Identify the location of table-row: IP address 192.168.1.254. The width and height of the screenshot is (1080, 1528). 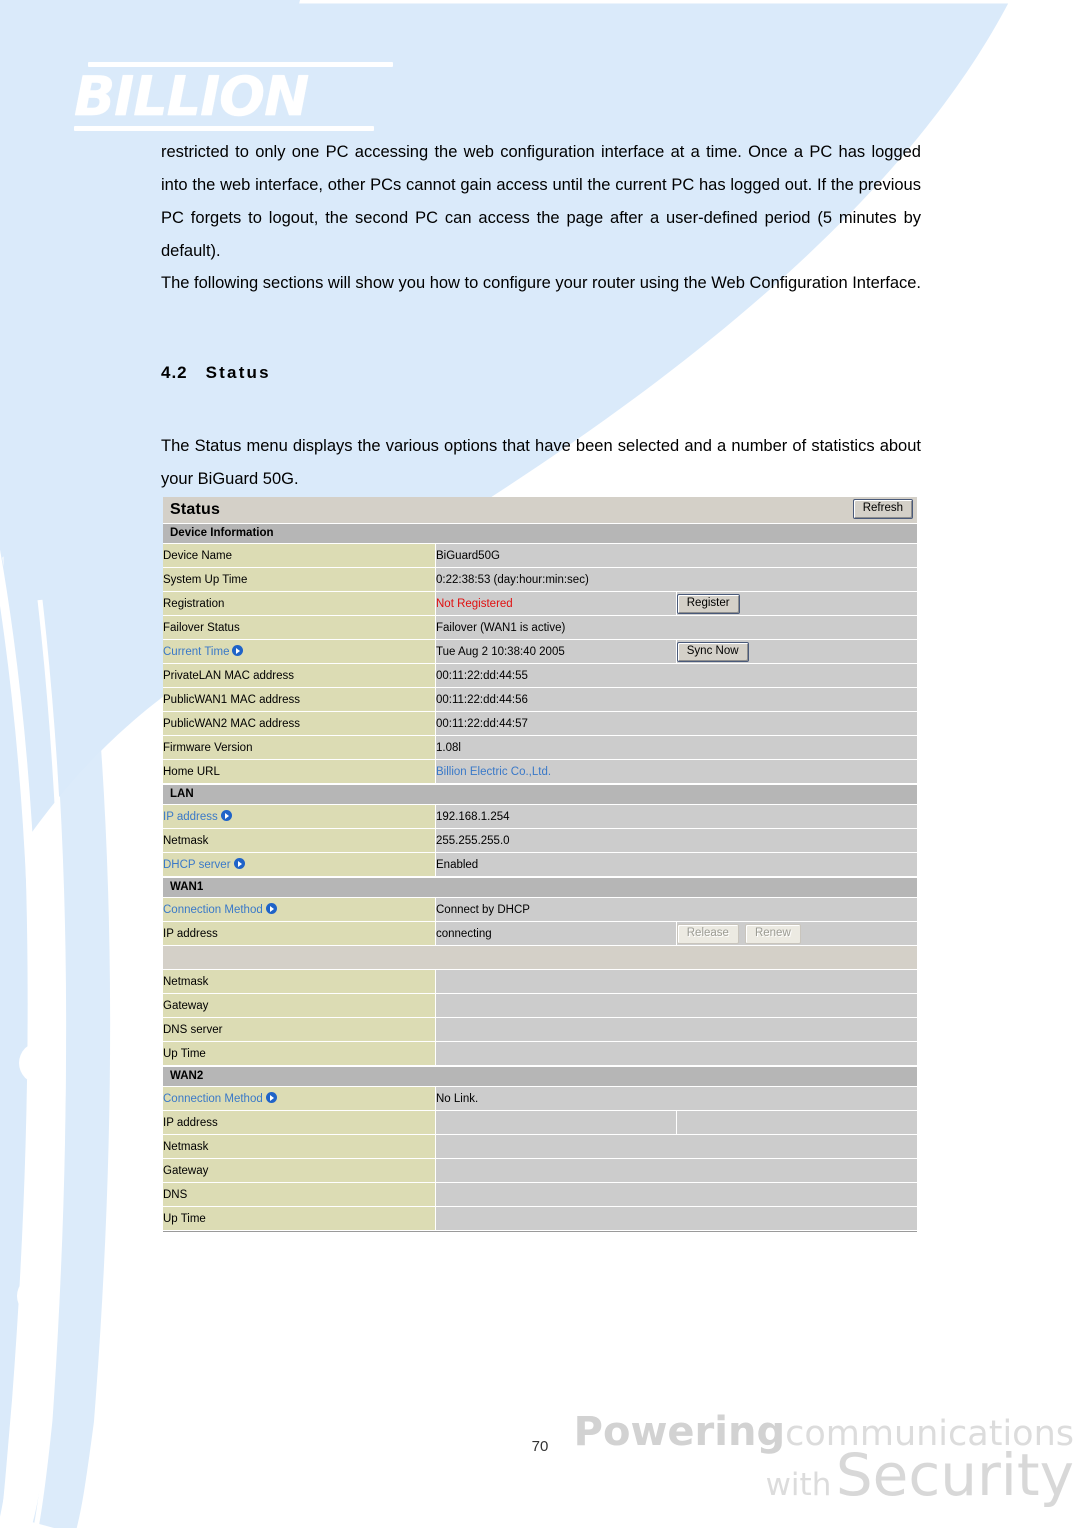
(540, 817).